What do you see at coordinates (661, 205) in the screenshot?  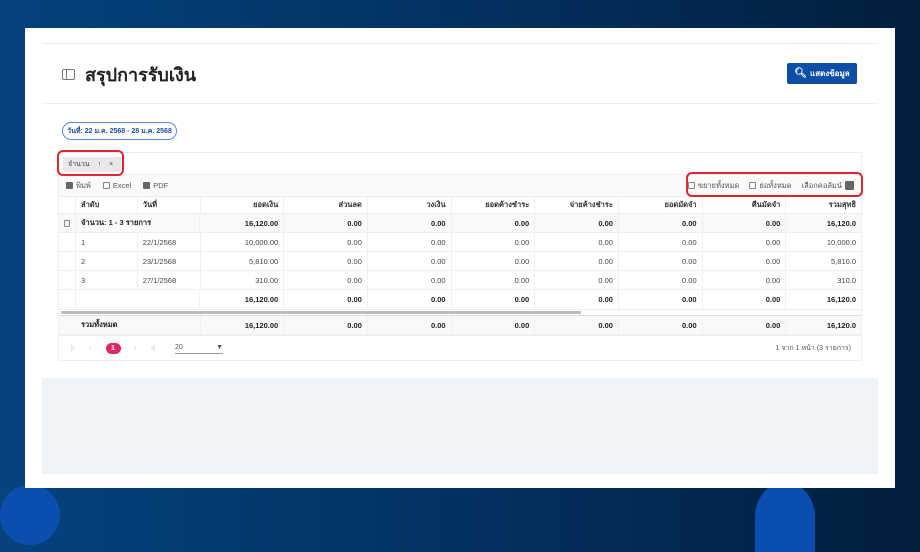 I see `column-header: ยอดมัดจำ` at bounding box center [661, 205].